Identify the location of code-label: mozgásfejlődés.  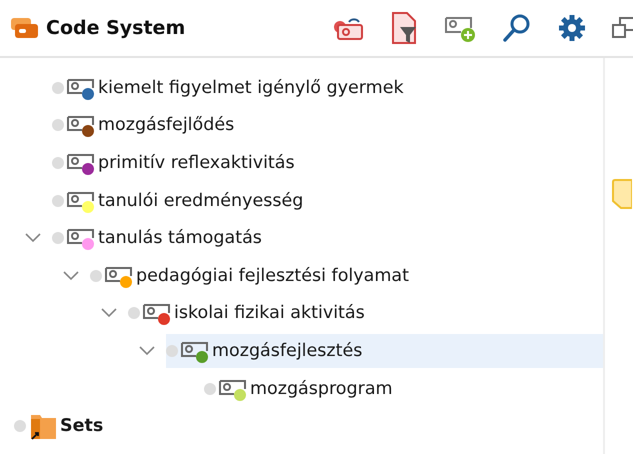
(166, 125).